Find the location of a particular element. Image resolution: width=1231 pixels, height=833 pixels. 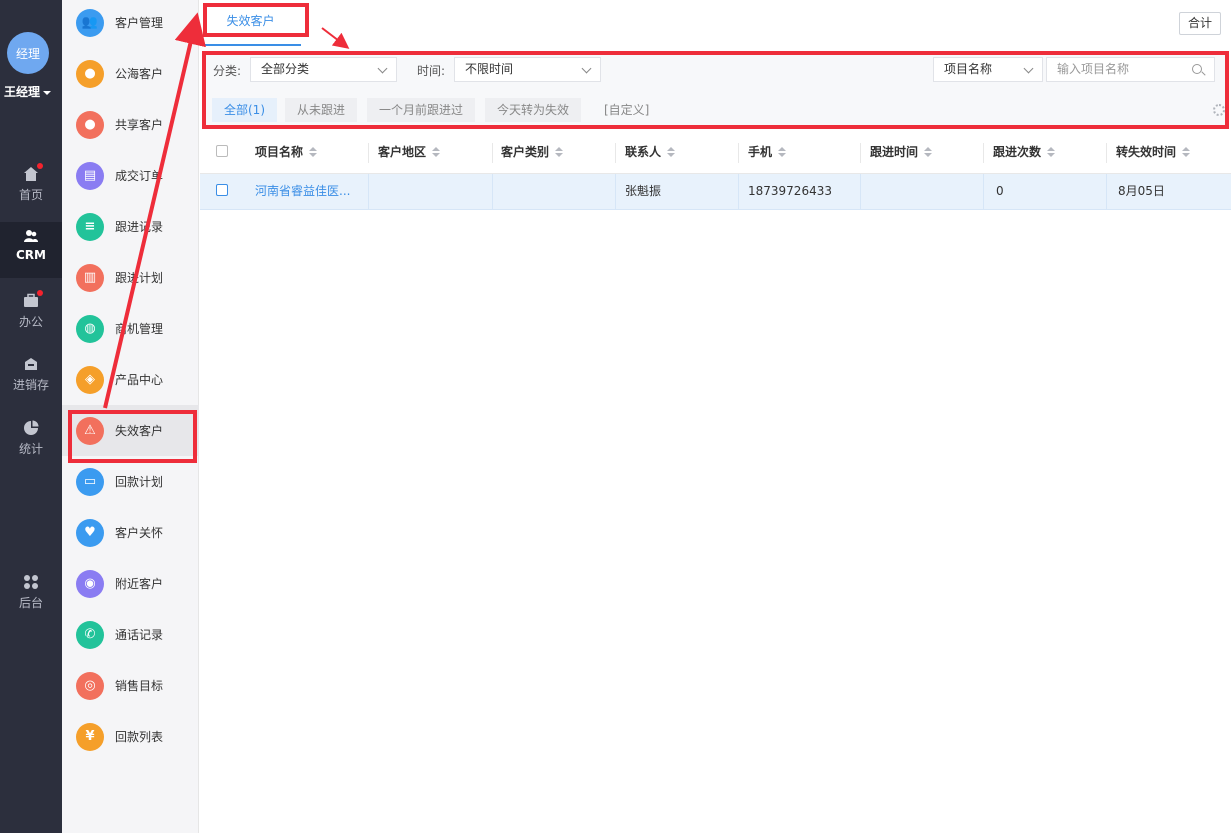

annotation-arrow-up is located at coordinates (154, 210).